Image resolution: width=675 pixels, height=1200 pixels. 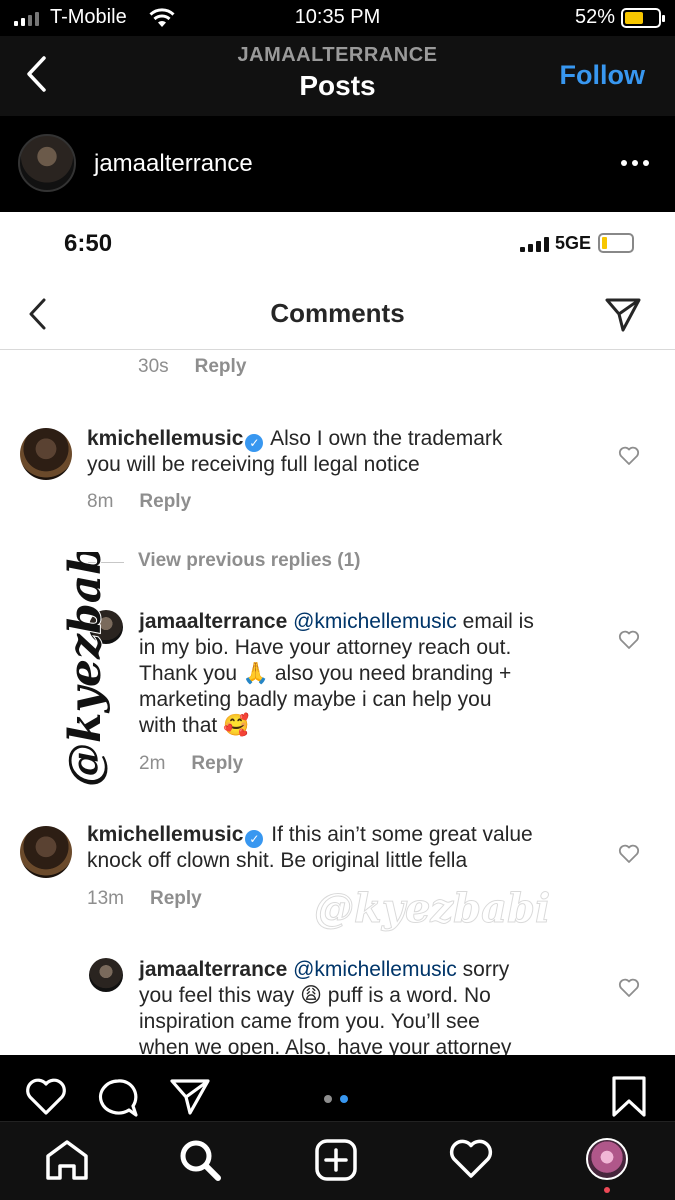 I want to click on inner-clock: 6:50, so click(x=88, y=243).